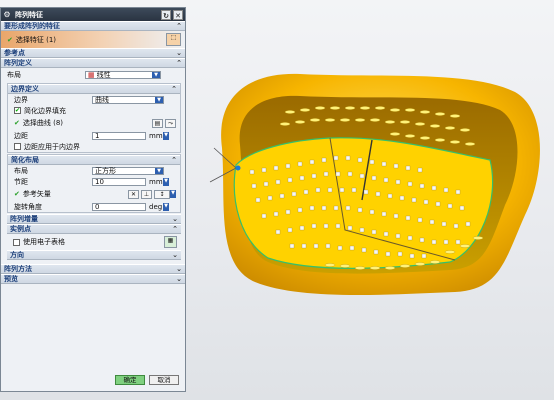 This screenshot has width=554, height=400. I want to click on ref-vector-row: ✔ 参考矢量 ✕ ⊥ ↕ ▼, so click(94, 194).